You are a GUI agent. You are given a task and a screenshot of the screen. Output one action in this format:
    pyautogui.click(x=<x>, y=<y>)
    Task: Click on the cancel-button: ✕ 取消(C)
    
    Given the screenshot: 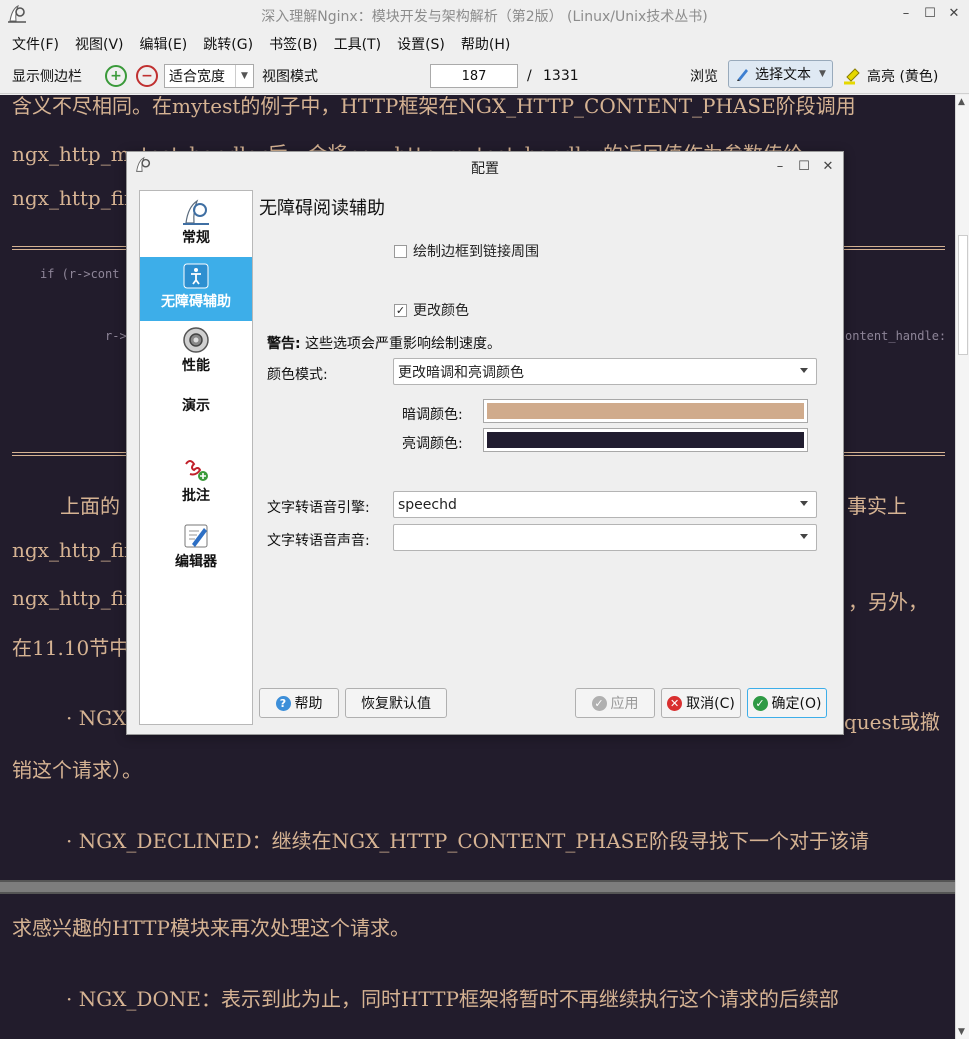 What is the action you would take?
    pyautogui.click(x=701, y=703)
    